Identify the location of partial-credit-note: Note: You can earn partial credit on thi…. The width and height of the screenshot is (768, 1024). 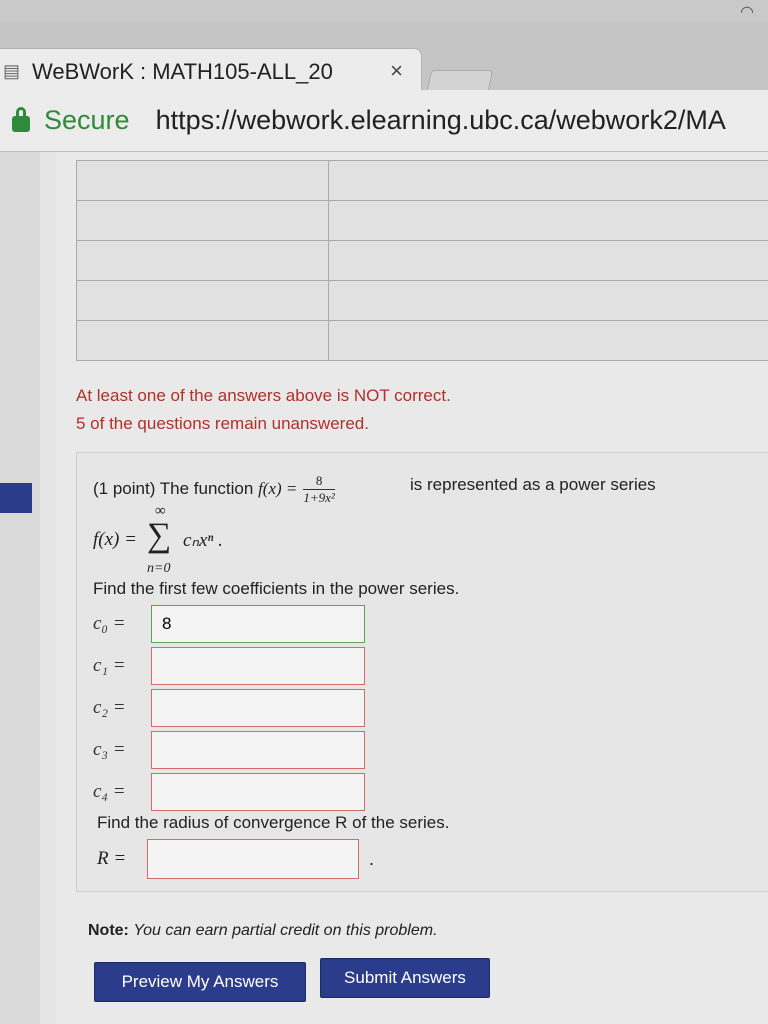
(263, 931).